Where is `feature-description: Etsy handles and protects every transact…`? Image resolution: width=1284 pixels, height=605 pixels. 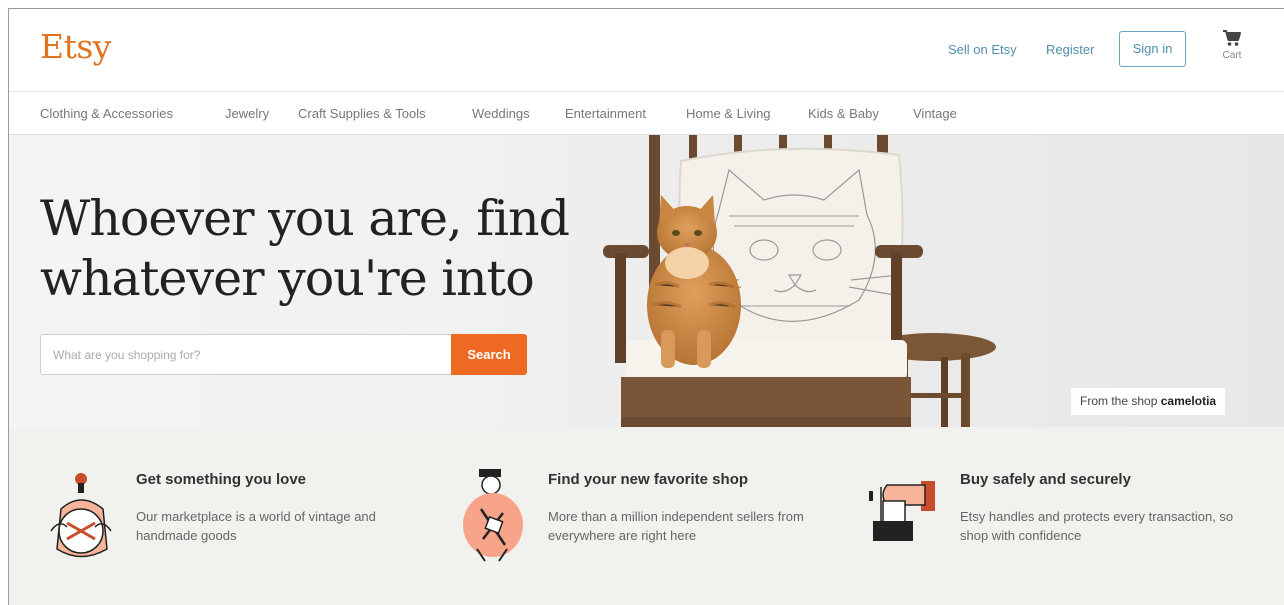 feature-description: Etsy handles and protects every transact… is located at coordinates (1097, 526).